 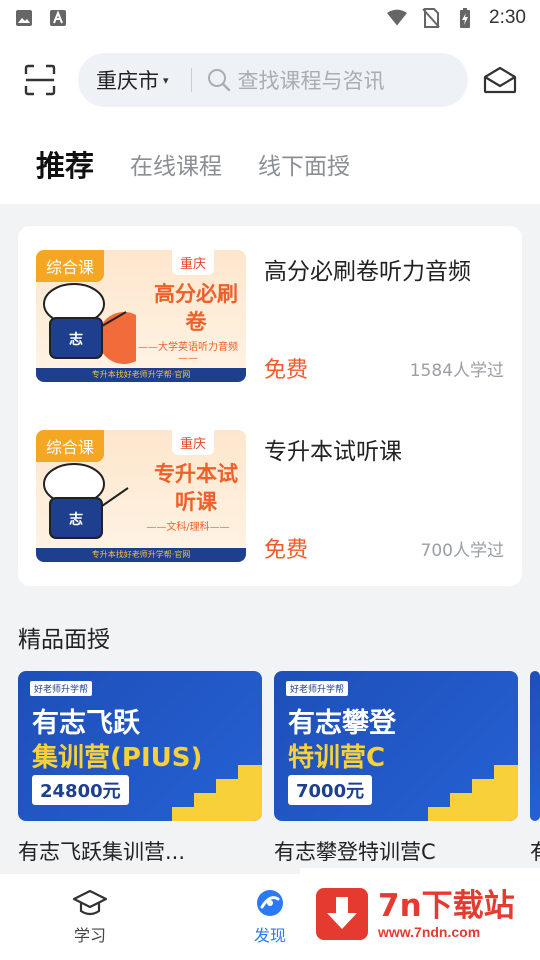 What do you see at coordinates (24, 18) in the screenshot?
I see `gallery-notification-icon` at bounding box center [24, 18].